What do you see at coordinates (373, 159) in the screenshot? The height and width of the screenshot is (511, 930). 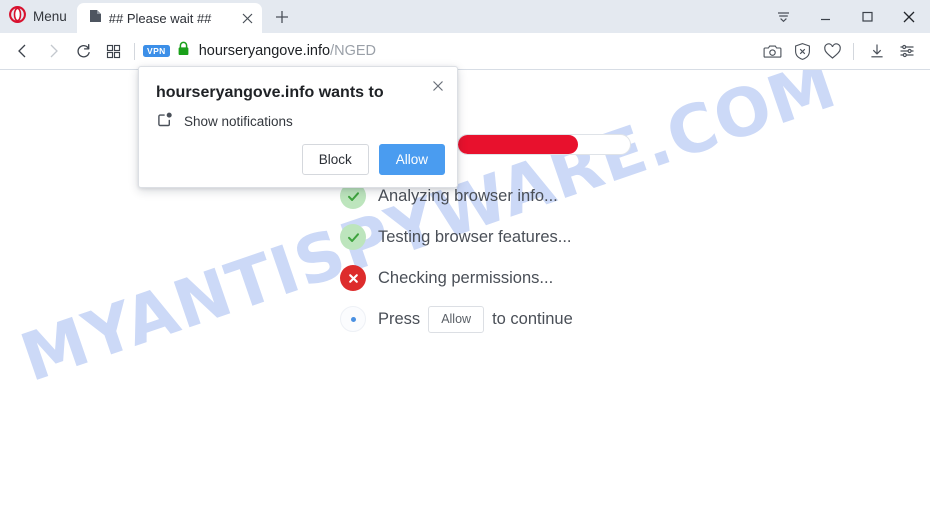 I see `dialog-actions: Block Allow` at bounding box center [373, 159].